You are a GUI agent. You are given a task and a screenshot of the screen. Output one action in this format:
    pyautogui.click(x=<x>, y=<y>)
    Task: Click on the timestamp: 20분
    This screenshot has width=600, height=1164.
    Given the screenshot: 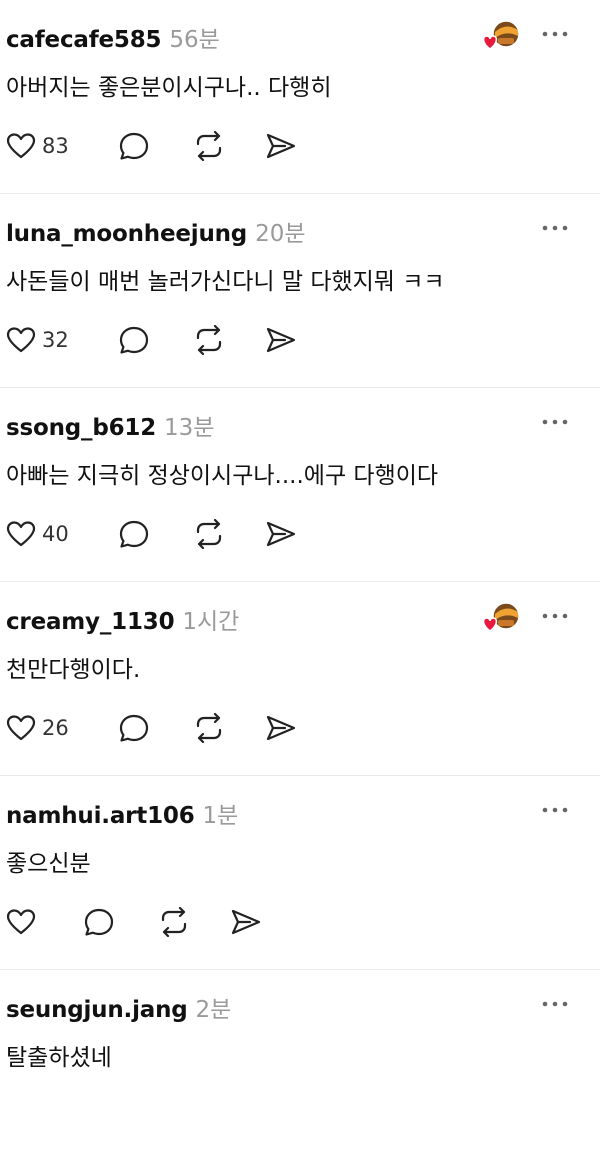 What is the action you would take?
    pyautogui.click(x=280, y=234)
    